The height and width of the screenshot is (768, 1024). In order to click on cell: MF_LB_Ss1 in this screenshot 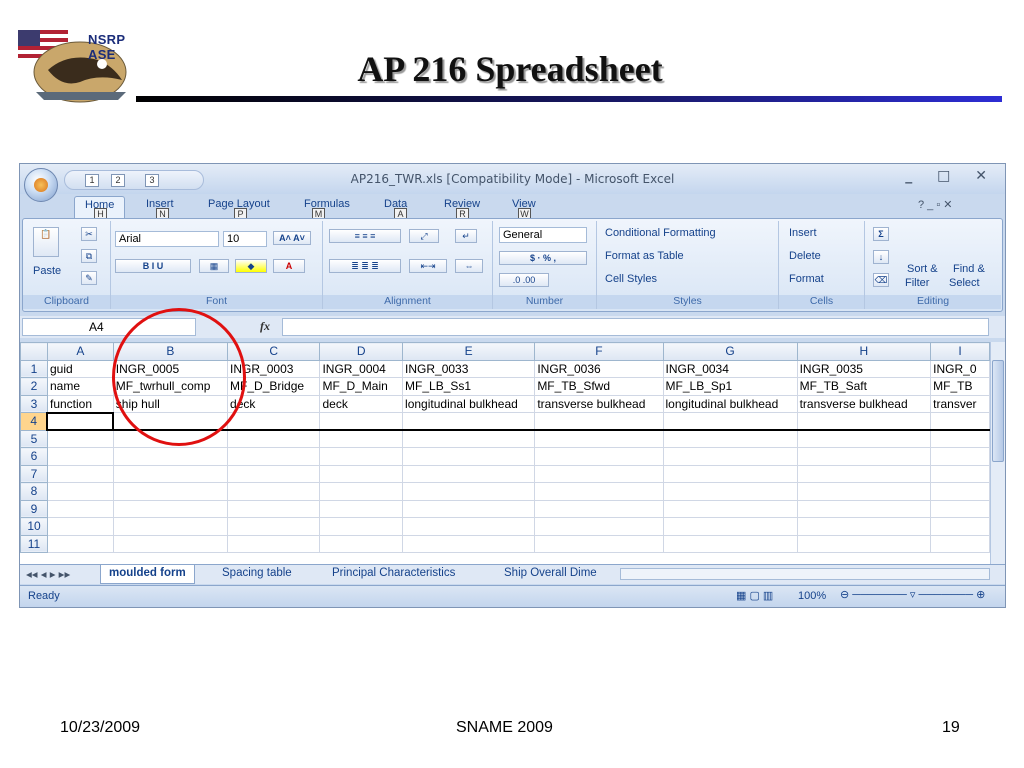, I will do `click(469, 386)`.